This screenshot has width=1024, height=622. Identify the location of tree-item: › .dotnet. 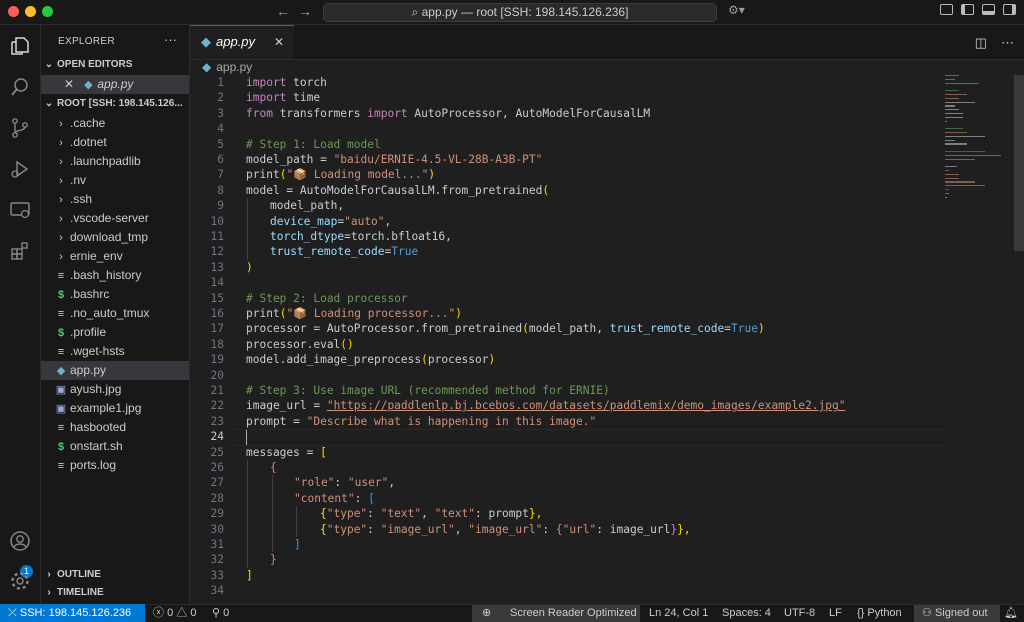
(115, 142).